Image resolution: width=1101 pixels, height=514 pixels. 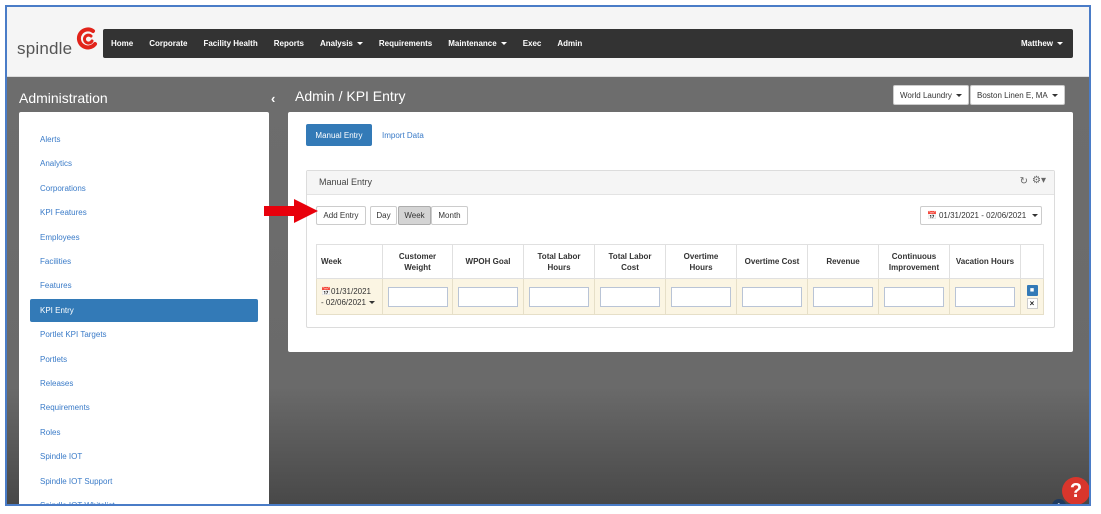 I want to click on nav-item-admin: Admin, so click(x=569, y=43).